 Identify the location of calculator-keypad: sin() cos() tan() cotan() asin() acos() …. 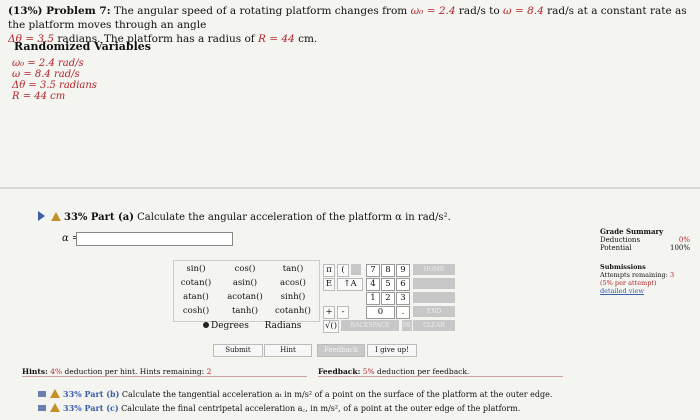
(317, 302).